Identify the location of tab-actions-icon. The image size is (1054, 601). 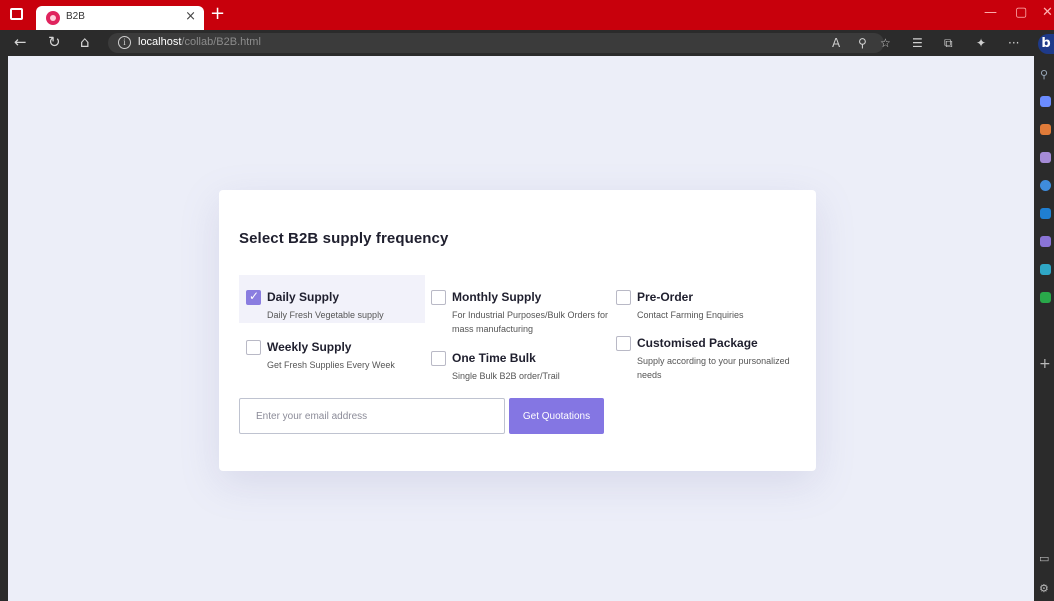
(16, 14).